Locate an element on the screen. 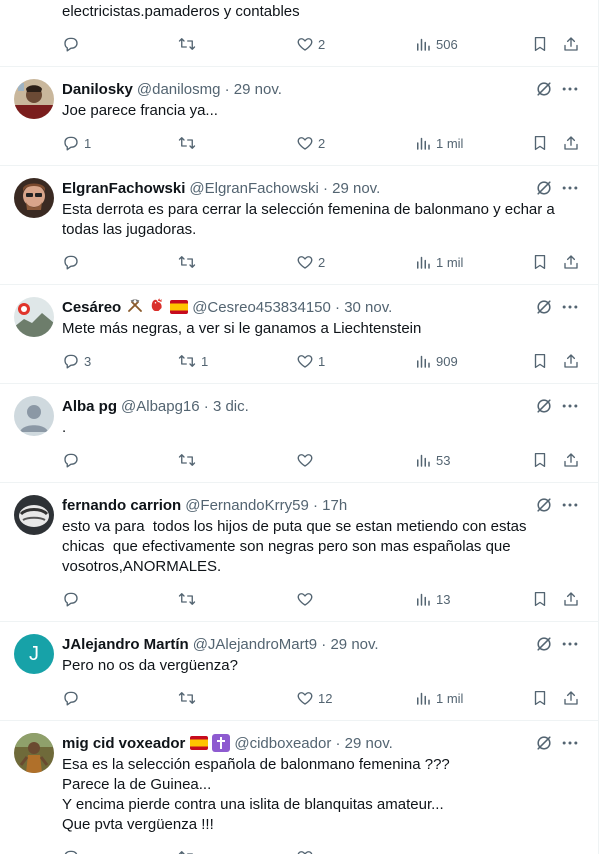 This screenshot has width=606, height=854. display-name: fernando carrion is located at coordinates (121, 505).